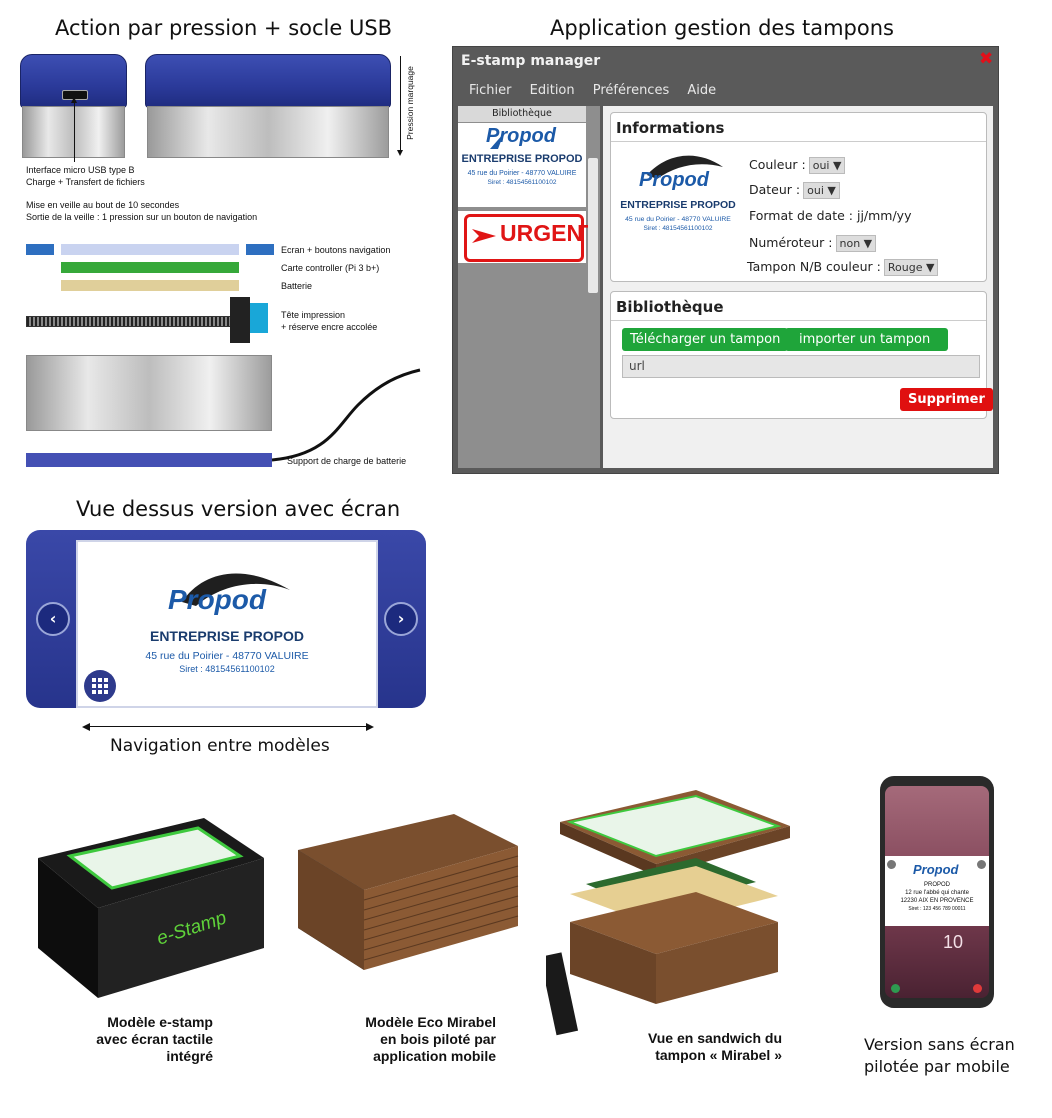 Image resolution: width=1052 pixels, height=1118 pixels. I want to click on ink-reservoir, so click(259, 318).